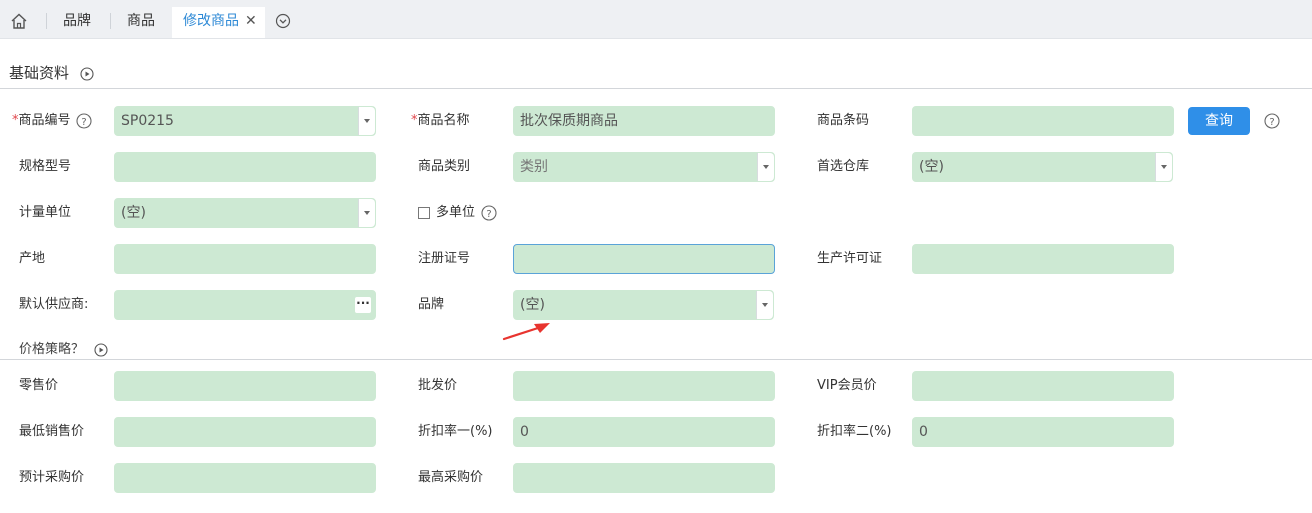 This screenshot has width=1312, height=513. Describe the element at coordinates (32, 258) in the screenshot. I see `origin-label: 产地` at that location.